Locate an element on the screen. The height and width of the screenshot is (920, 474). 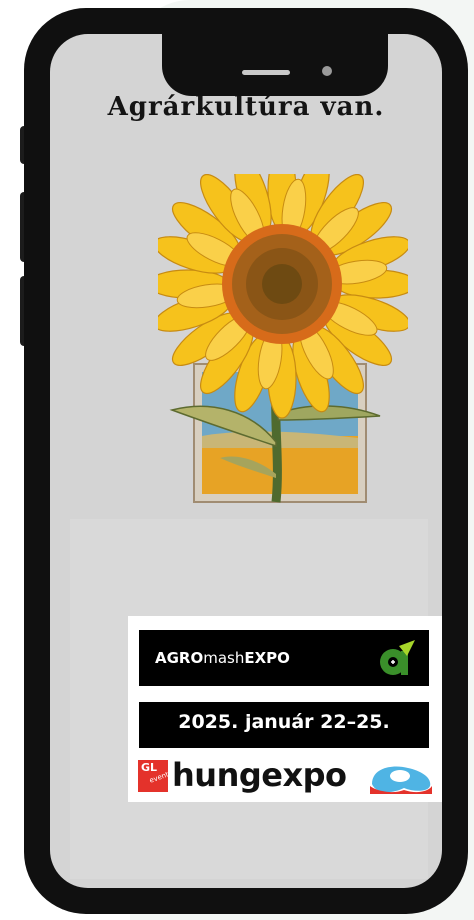
agromashexpo-a-icon is located at coordinates (397, 657).